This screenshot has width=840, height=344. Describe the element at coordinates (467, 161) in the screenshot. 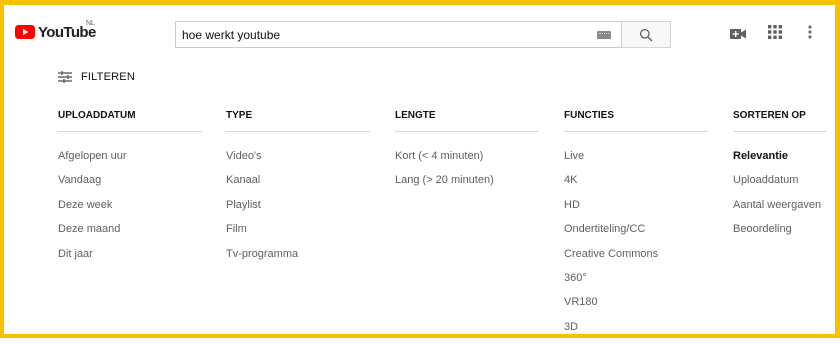

I see `filter-option: Kort (< 4 minuten)` at that location.